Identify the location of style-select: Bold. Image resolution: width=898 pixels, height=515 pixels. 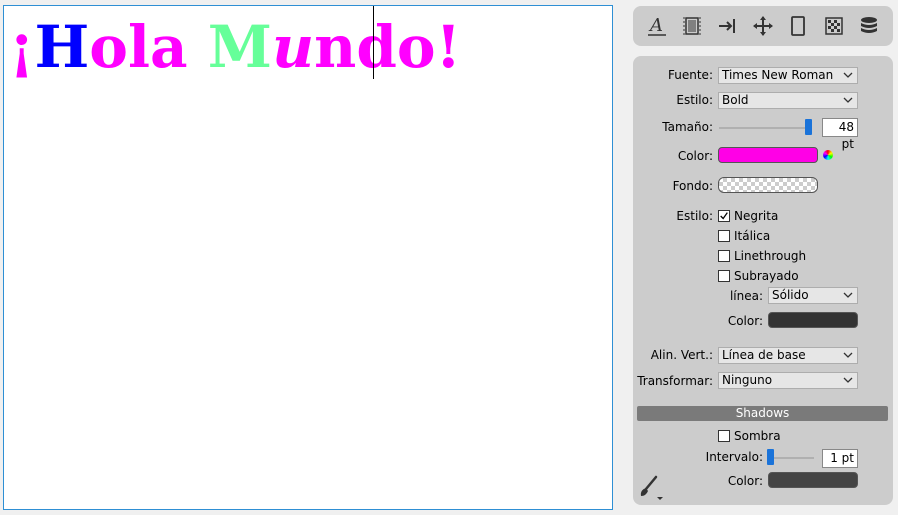
(788, 100).